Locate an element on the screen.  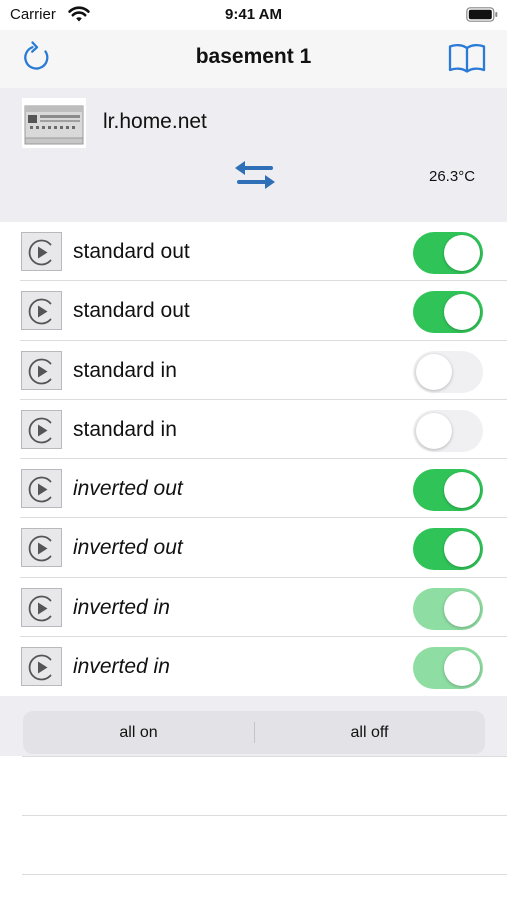
book-icon is located at coordinates (467, 58).